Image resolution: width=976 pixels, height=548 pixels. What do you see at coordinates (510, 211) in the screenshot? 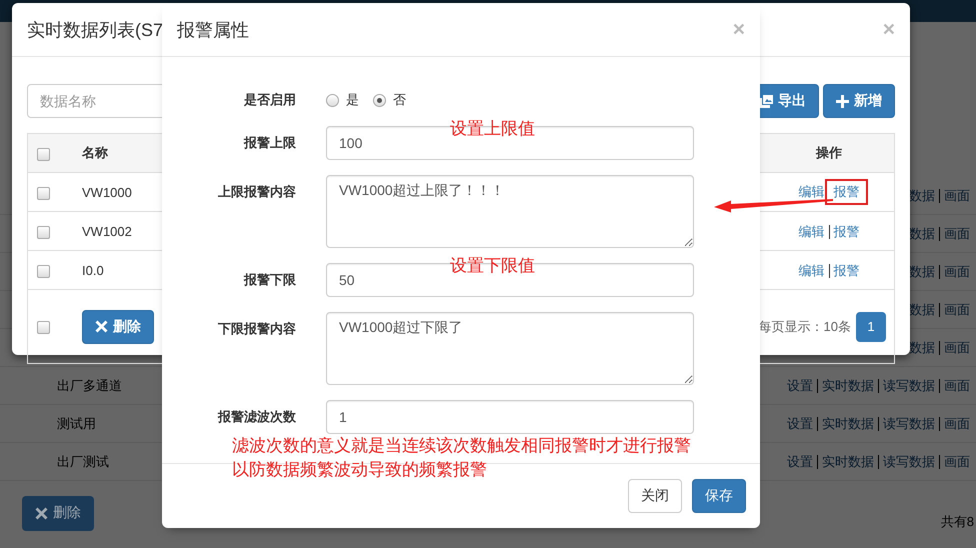
I see `text-area: VW1000超过上限了！！！` at bounding box center [510, 211].